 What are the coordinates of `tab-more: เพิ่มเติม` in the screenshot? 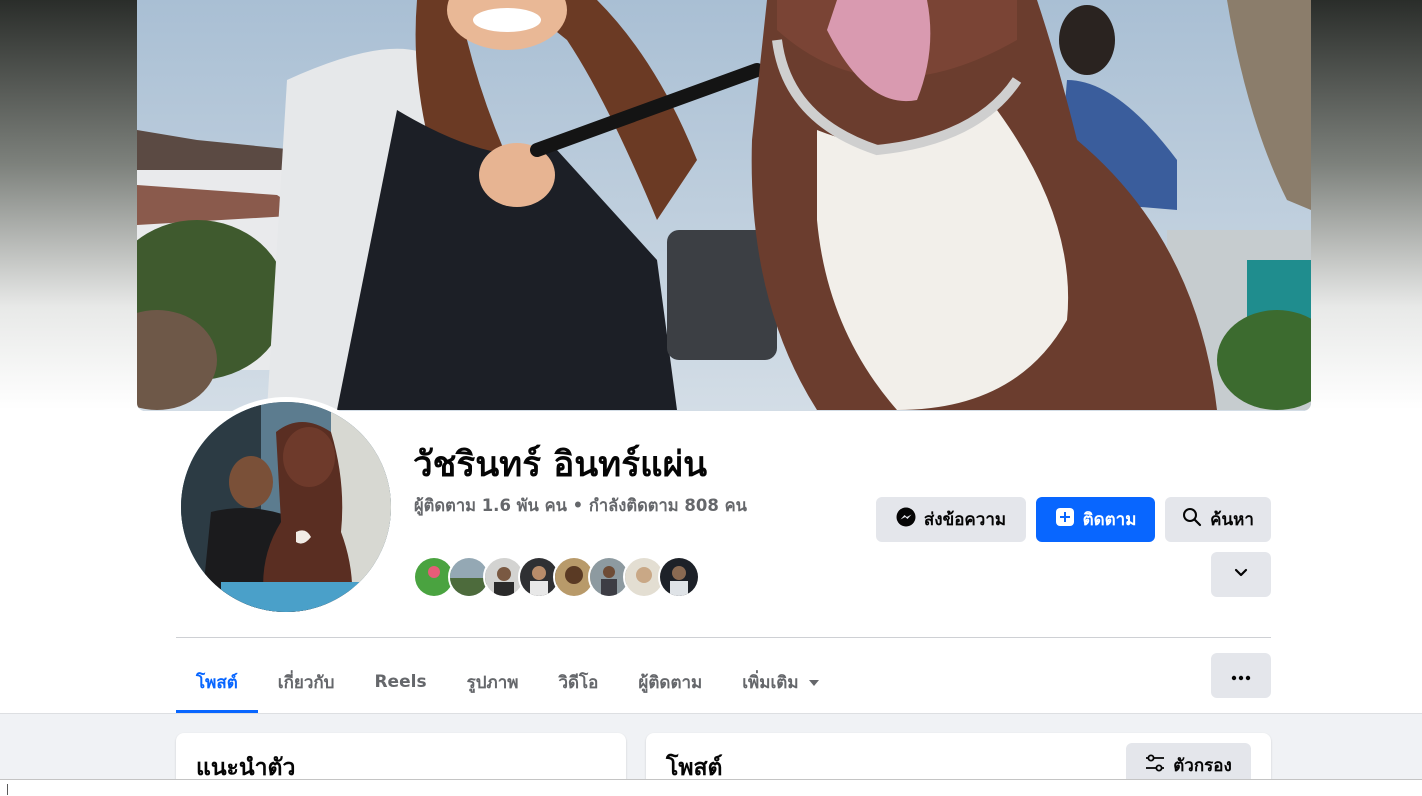 It's located at (780, 682).